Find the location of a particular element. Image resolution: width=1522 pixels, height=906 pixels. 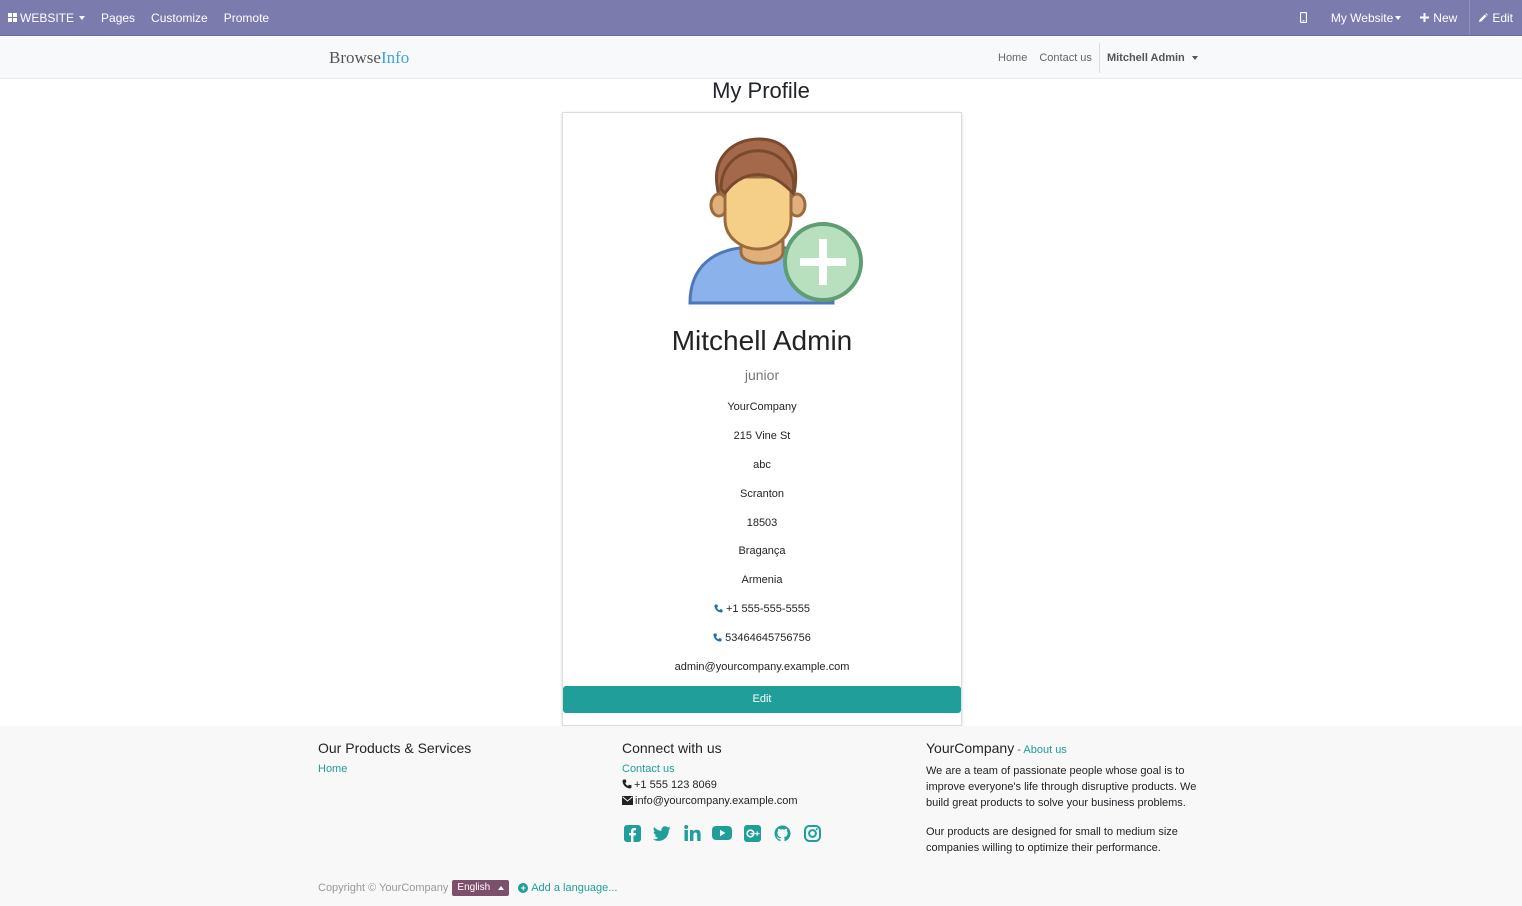

add-user-avatar-icon is located at coordinates (778, 222).